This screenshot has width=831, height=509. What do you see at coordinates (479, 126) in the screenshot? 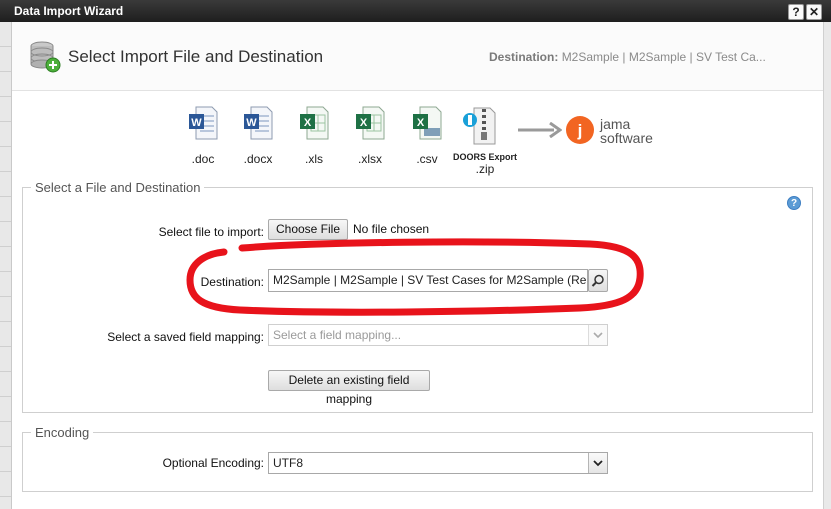
I see `zip-archive-icon` at bounding box center [479, 126].